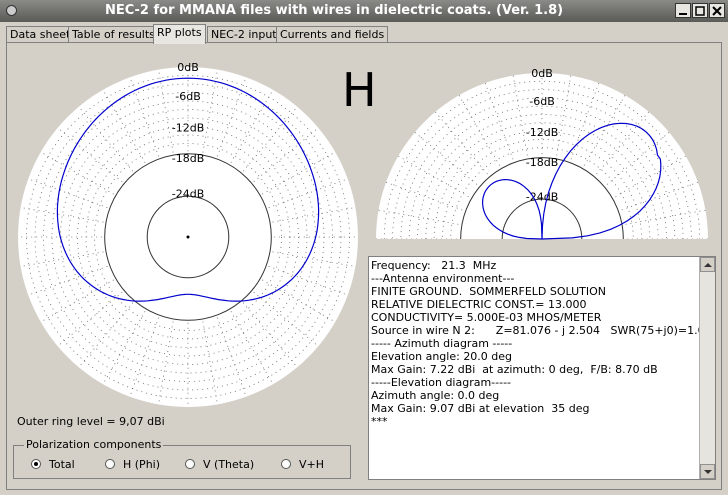  What do you see at coordinates (188, 194) in the screenshot?
I see `ring-label: -24dB` at bounding box center [188, 194].